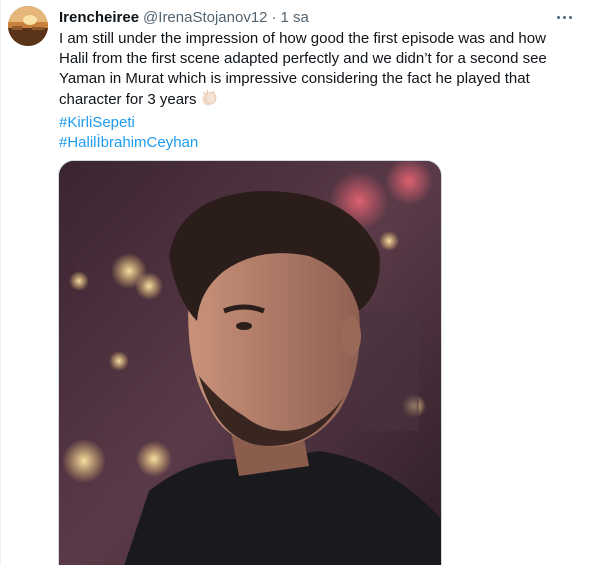 This screenshot has width=599, height=565. I want to click on clapping-hands-icon, so click(209, 101).